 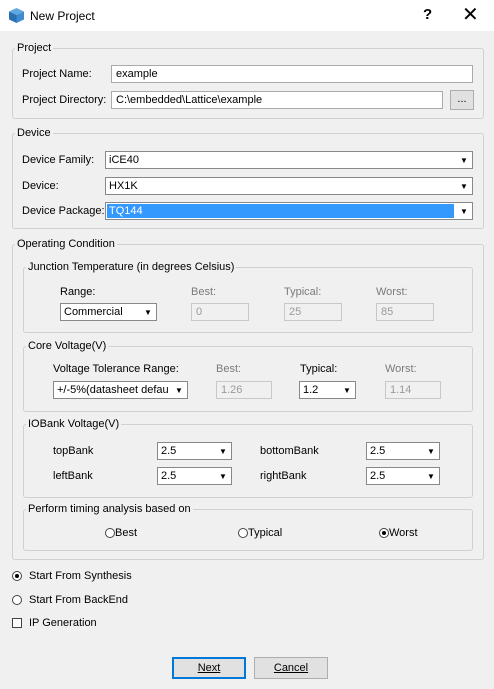 What do you see at coordinates (169, 476) in the screenshot?
I see `leftbank-value: 2.5` at bounding box center [169, 476].